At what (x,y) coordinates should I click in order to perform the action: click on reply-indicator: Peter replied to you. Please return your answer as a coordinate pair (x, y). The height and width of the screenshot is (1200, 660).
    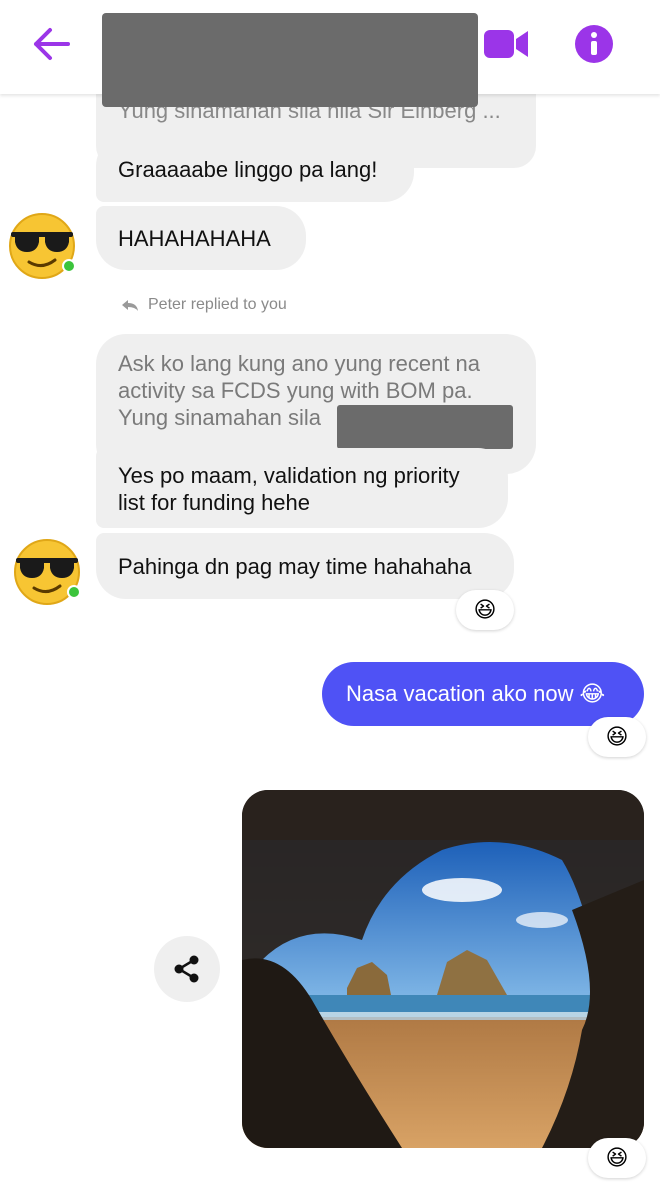
    Looking at the image, I should click on (203, 305).